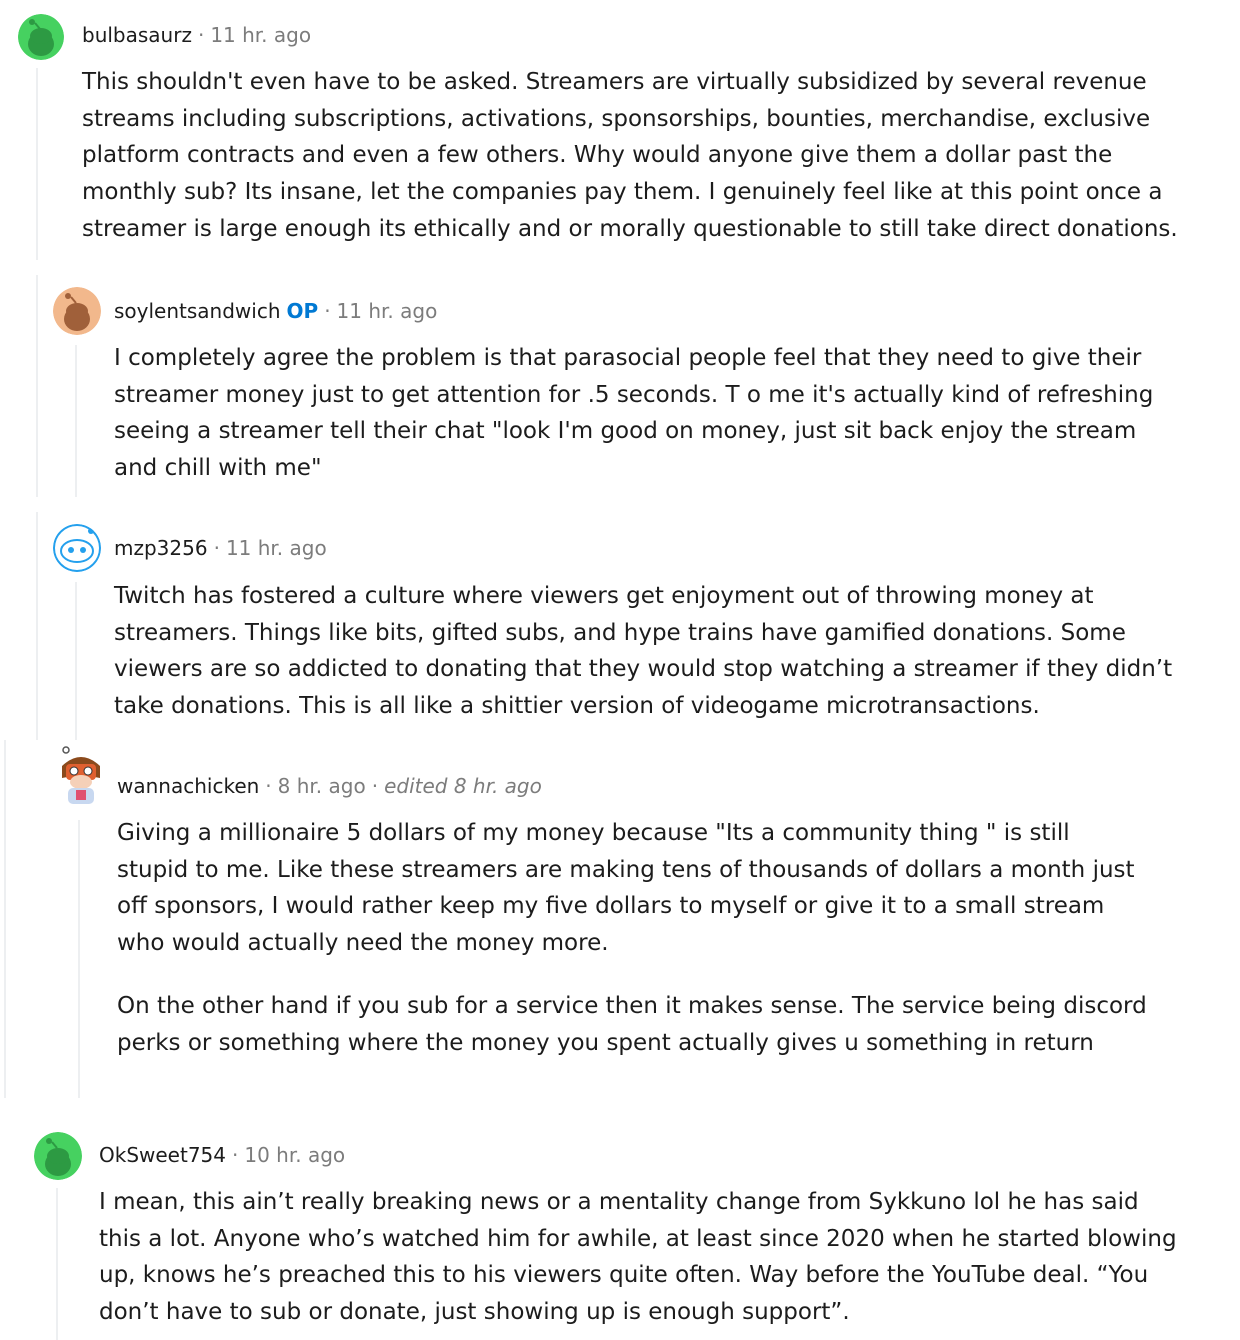 This screenshot has width=1240, height=1340. I want to click on comment-meta: OkSweet754 · 10 hr. ago, so click(222, 1155).